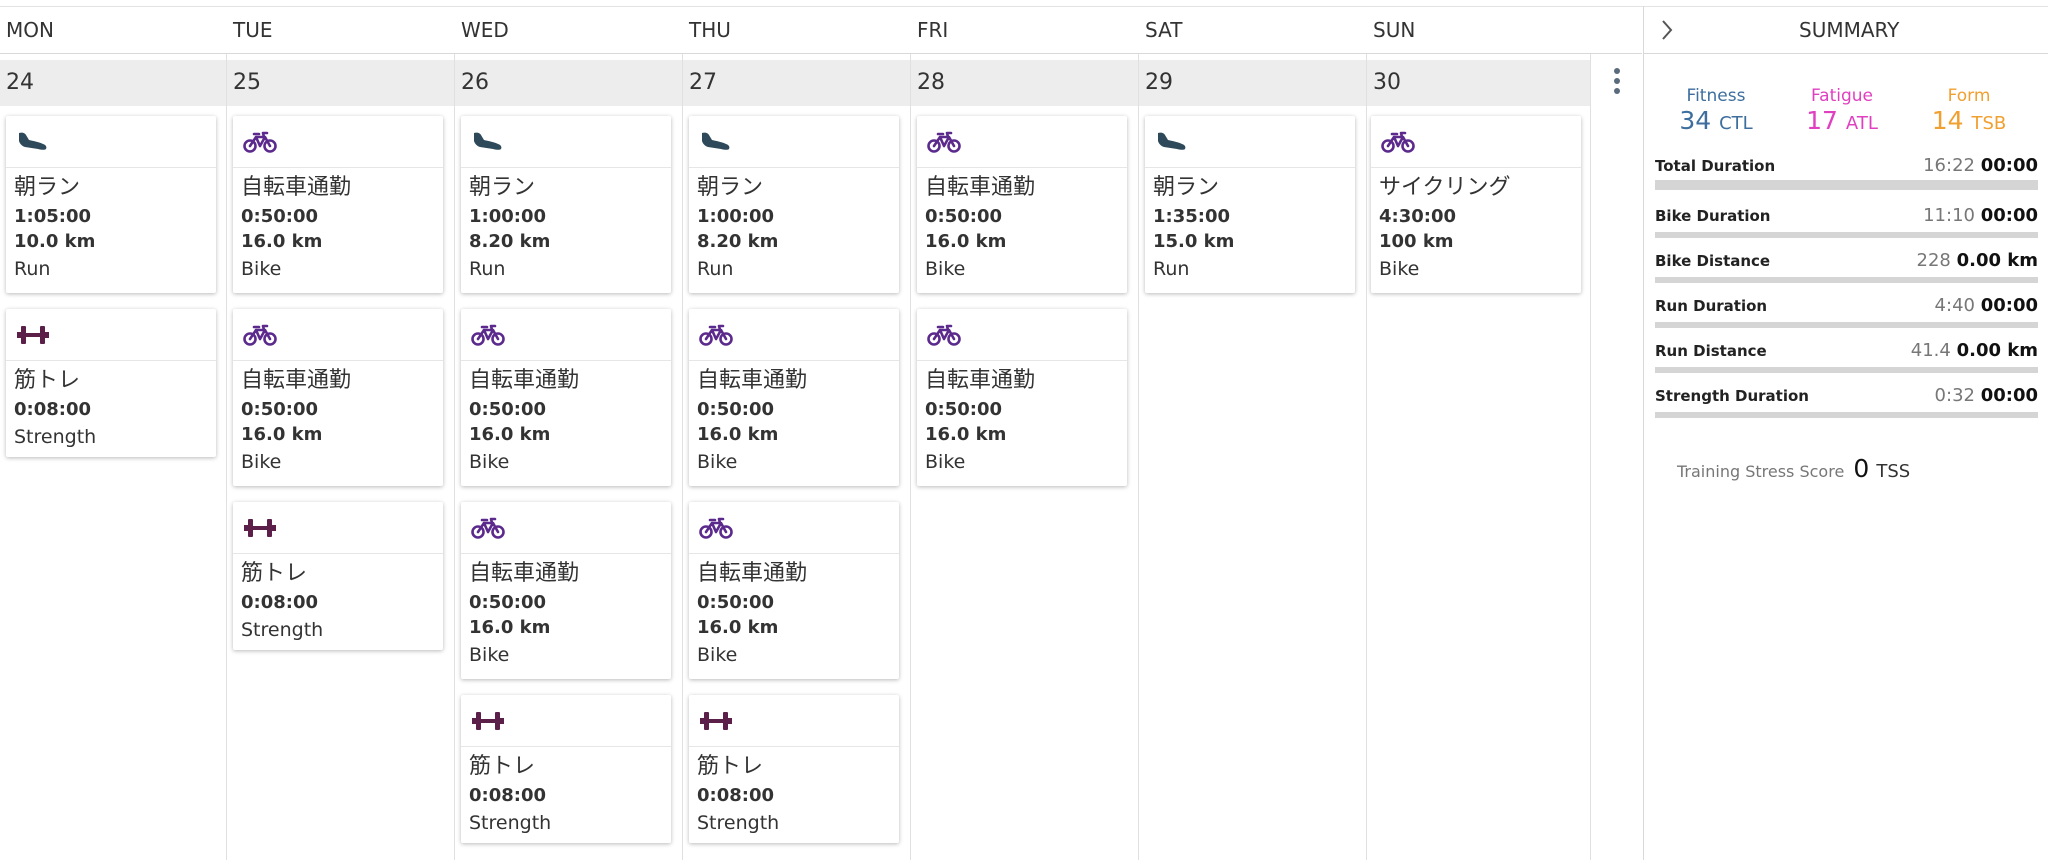 The height and width of the screenshot is (860, 2048). Describe the element at coordinates (795, 83) in the screenshot. I see `date-row: 24 25 26 27 28 29 30` at that location.